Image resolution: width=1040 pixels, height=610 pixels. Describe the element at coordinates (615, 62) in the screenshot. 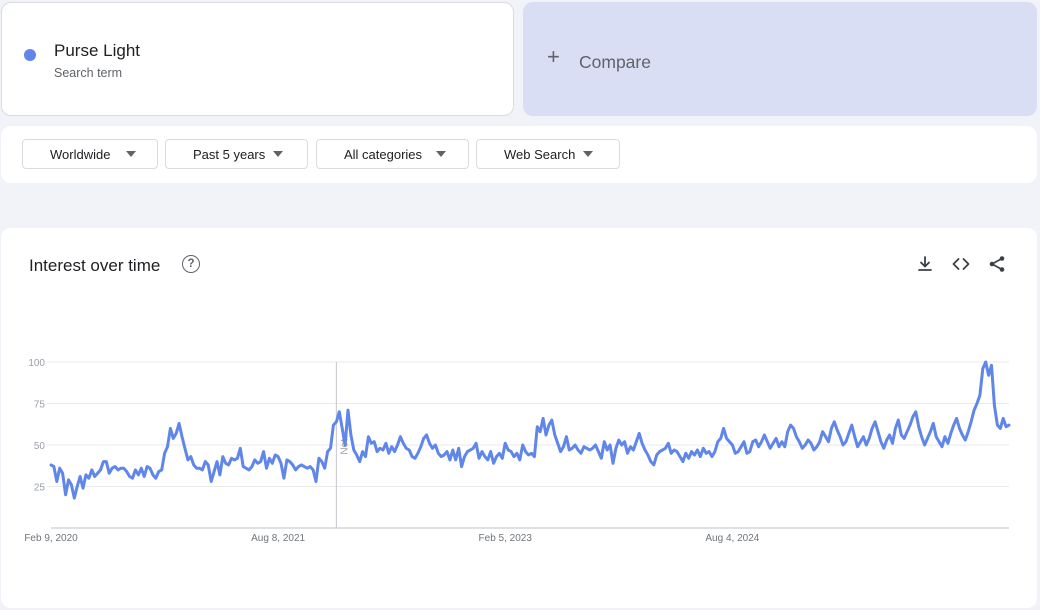

I see `compare-label: Compare` at that location.